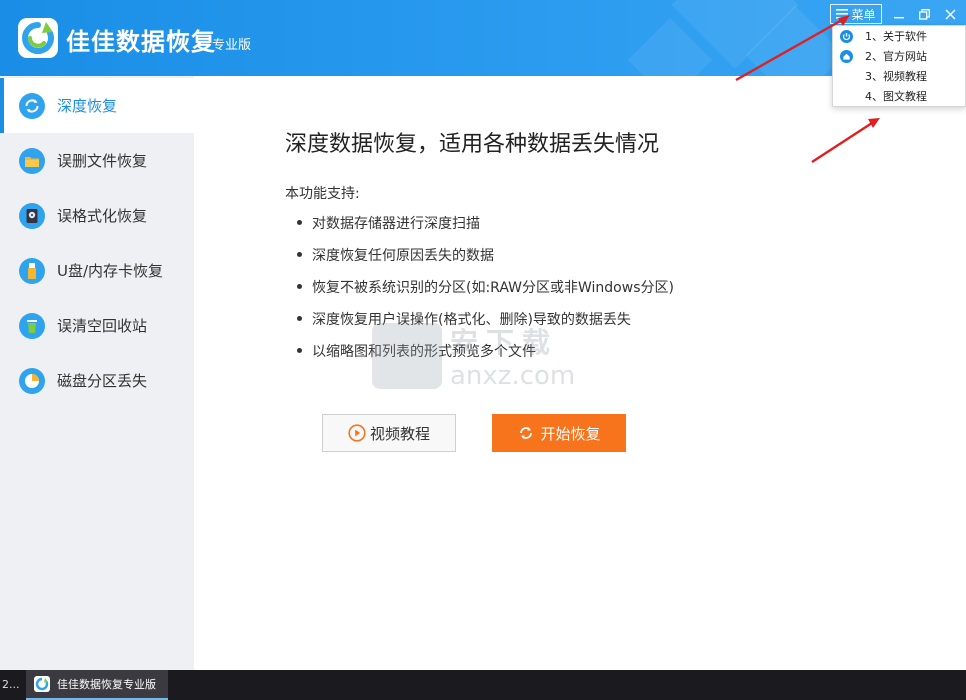 The image size is (966, 700). I want to click on start-recovery-label: 开始恢复, so click(570, 433).